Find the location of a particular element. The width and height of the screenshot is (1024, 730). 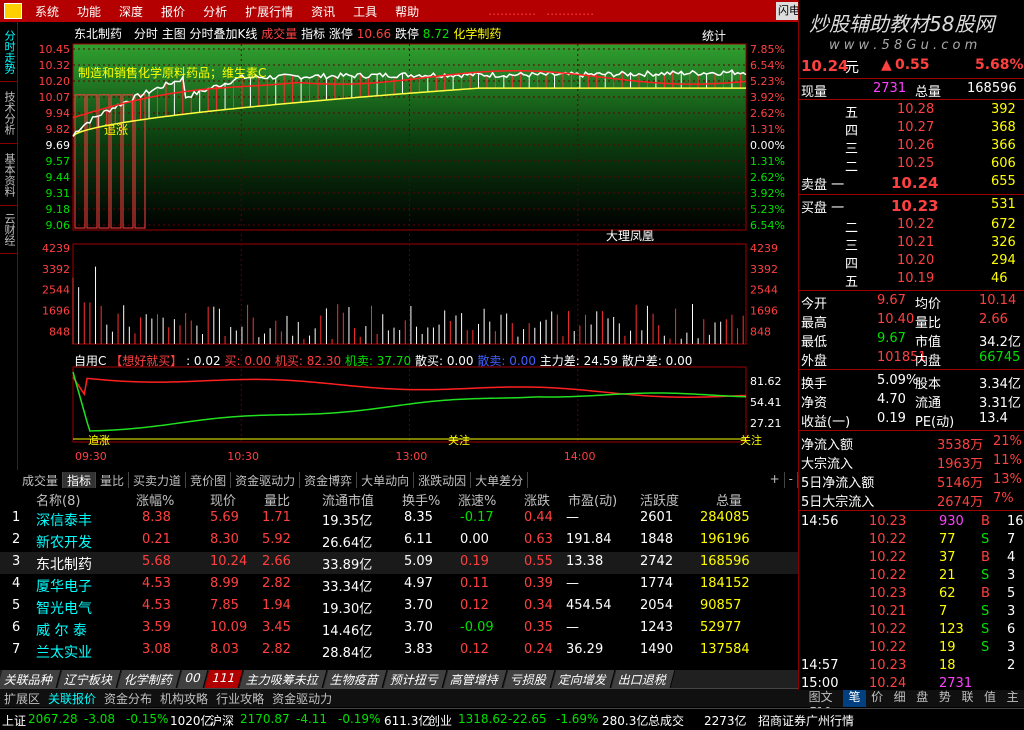

chart-stats-button: 统计 is located at coordinates (714, 35).